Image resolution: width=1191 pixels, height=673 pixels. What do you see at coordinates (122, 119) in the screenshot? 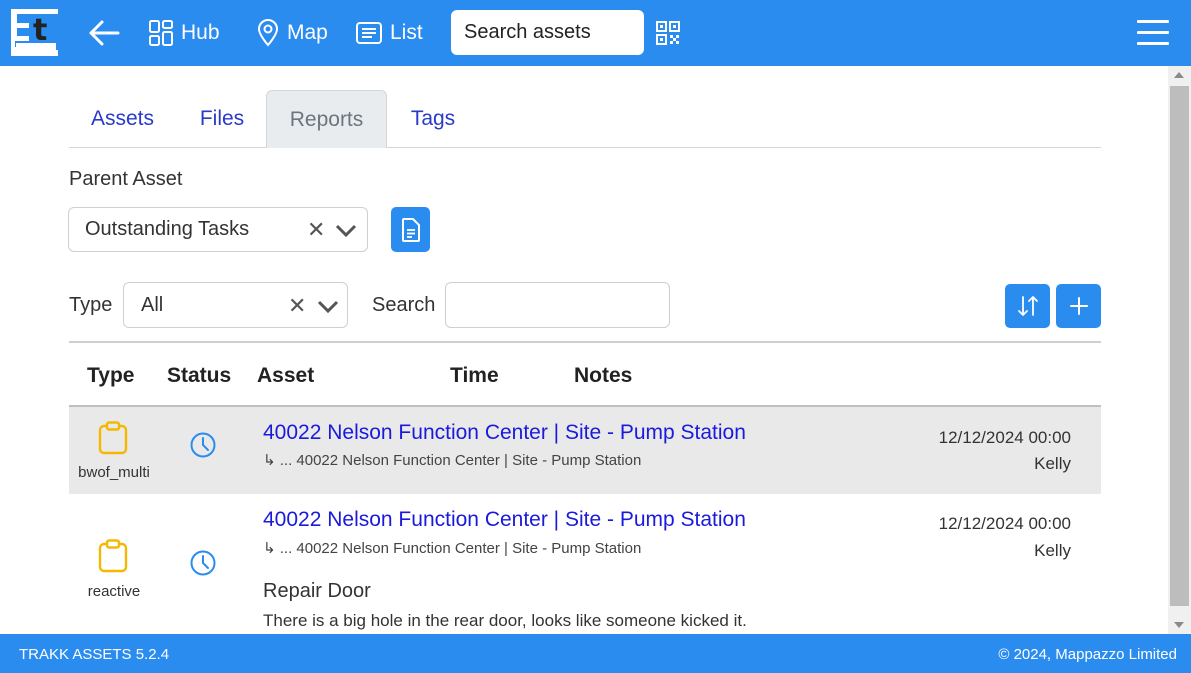
I see `tab-assets: Assets` at bounding box center [122, 119].